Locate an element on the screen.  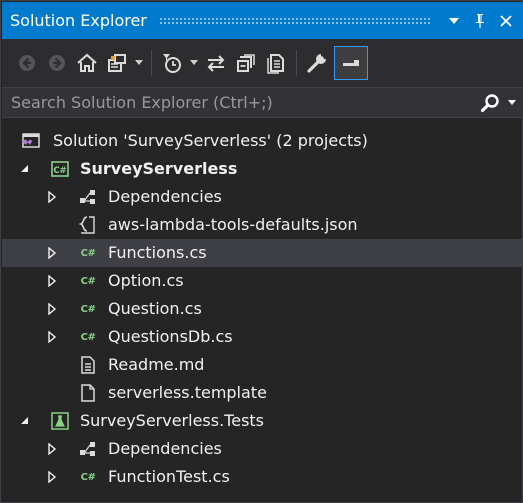
tree-item-solution: Solution 'SurveyServerless' (2 projects) is located at coordinates (262, 141).